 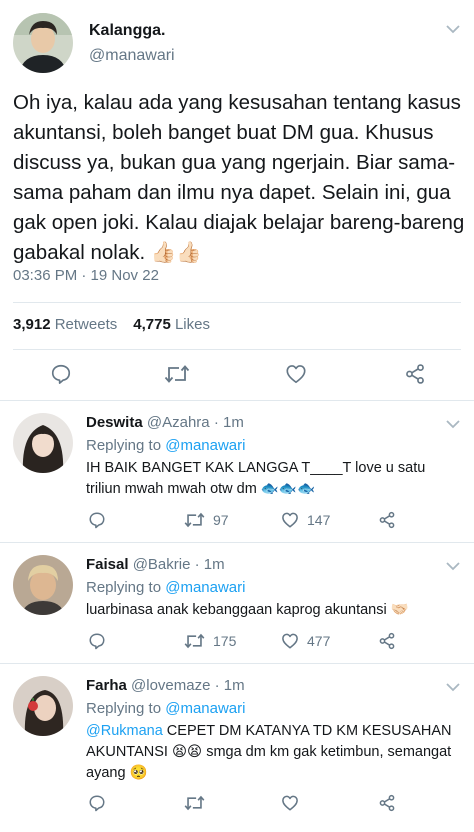 I want to click on reply-header: Faisal @Bakrie · 1m, so click(x=155, y=564).